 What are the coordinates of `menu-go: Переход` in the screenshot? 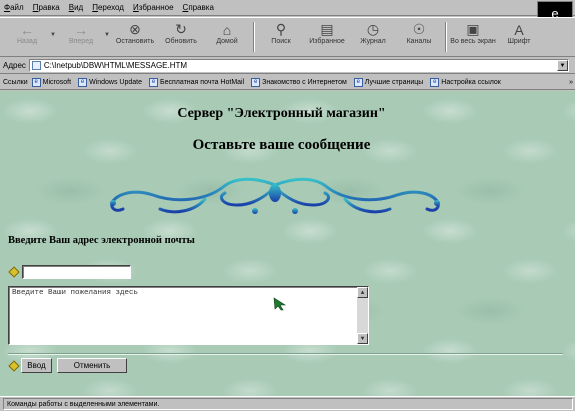 It's located at (108, 7).